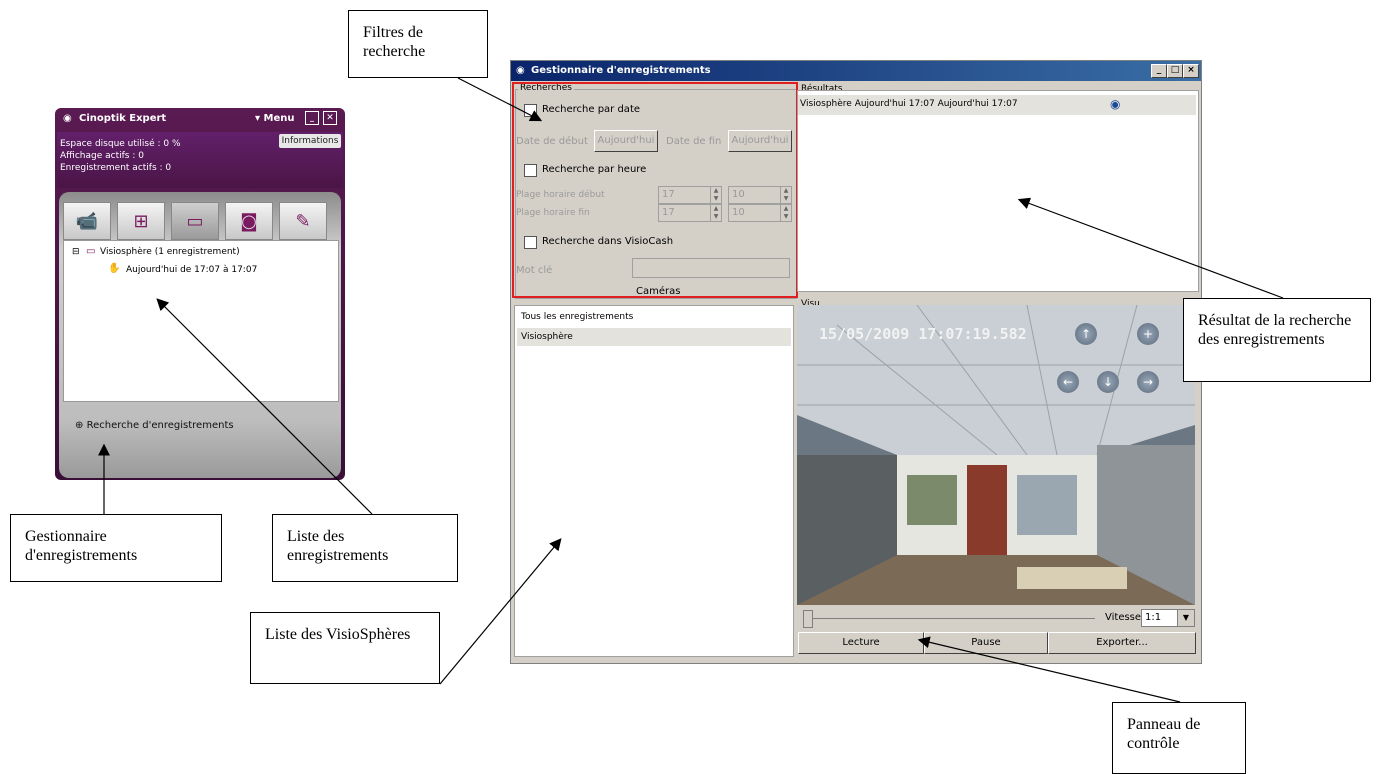 The width and height of the screenshot is (1381, 774). What do you see at coordinates (264, 406) in the screenshot?
I see `arrow-liste-enregistrements` at bounding box center [264, 406].